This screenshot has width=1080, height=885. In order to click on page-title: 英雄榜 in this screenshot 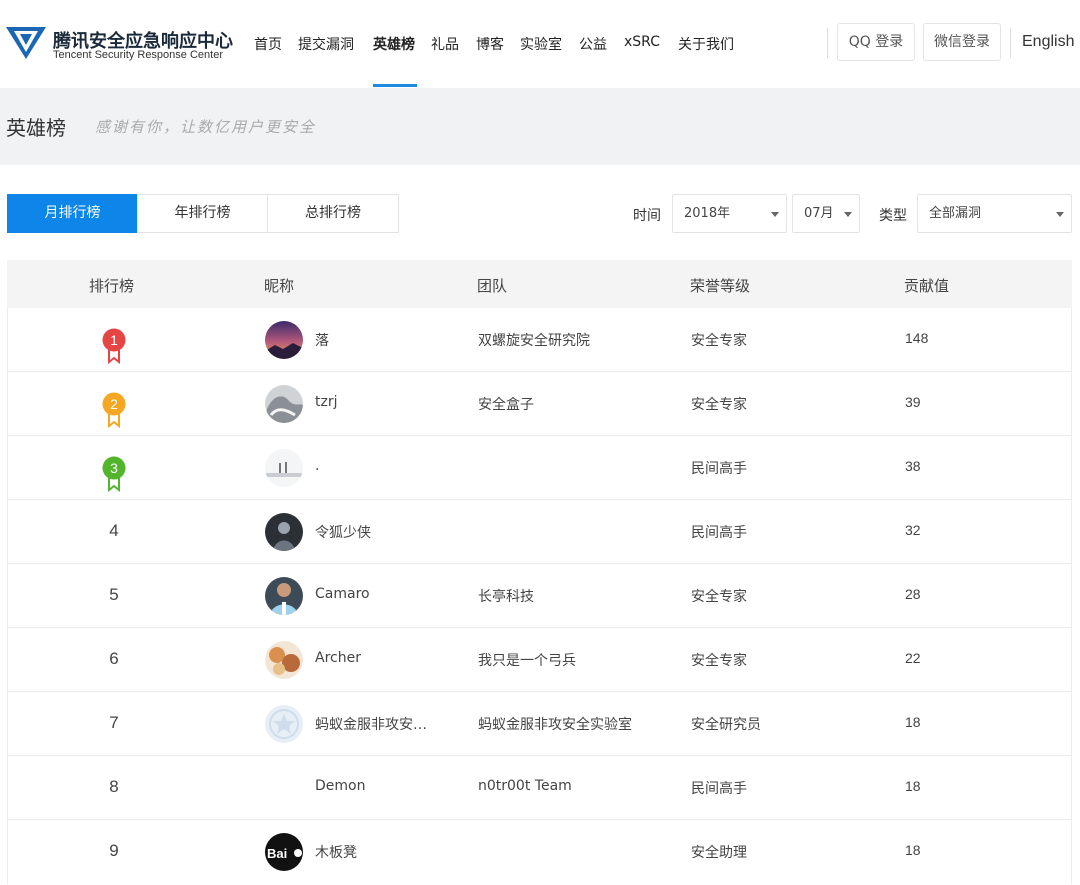, I will do `click(36, 128)`.